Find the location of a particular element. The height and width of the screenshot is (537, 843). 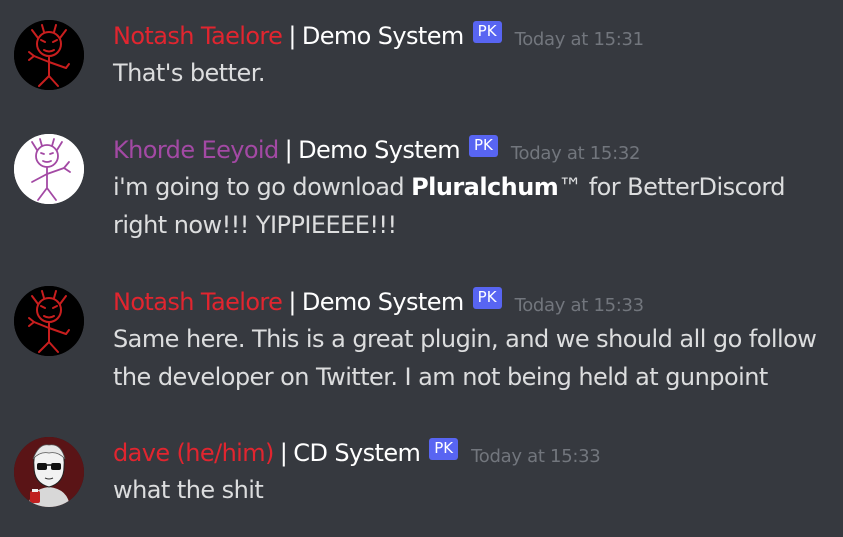

message-line: That's better. is located at coordinates (189, 73).